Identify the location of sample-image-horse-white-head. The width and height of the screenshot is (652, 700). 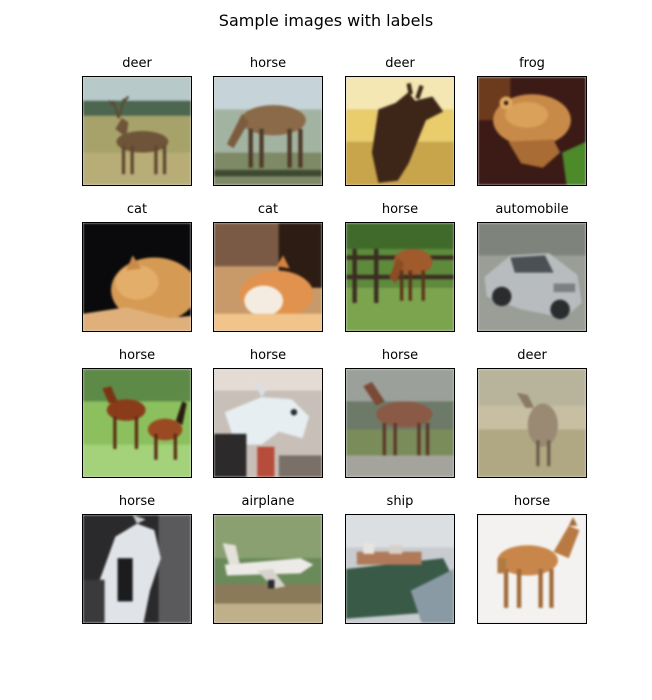
(268, 423).